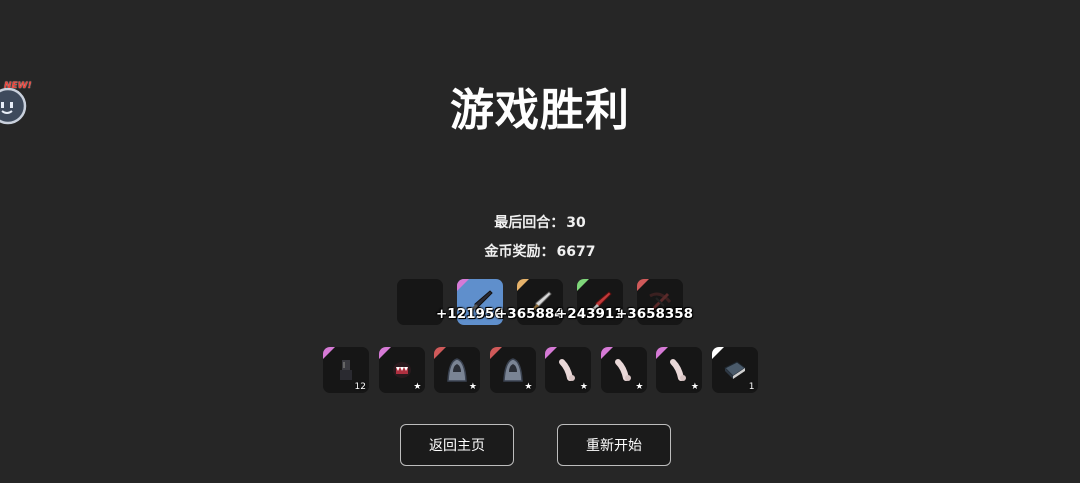 The image size is (1080, 483). I want to click on item-count-badge: 1, so click(751, 387).